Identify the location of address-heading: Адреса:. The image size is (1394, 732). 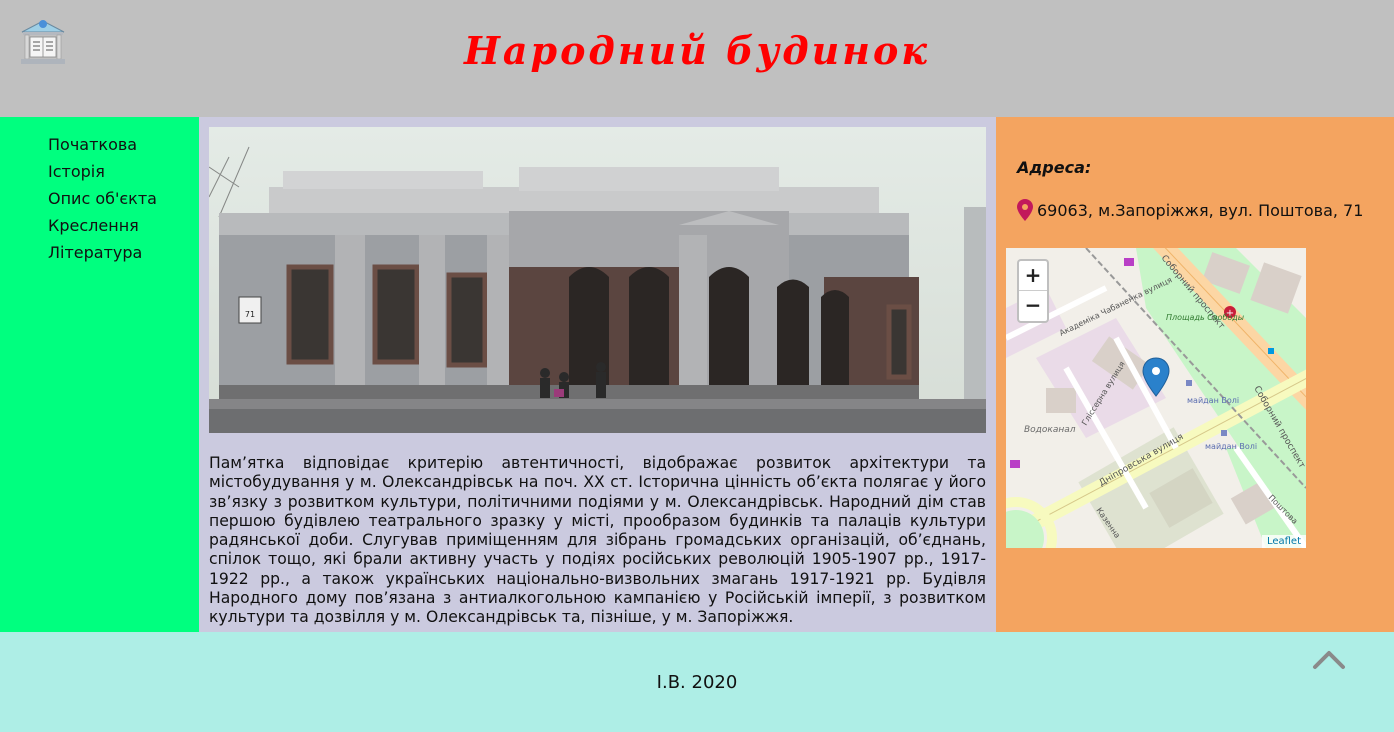
(1054, 167).